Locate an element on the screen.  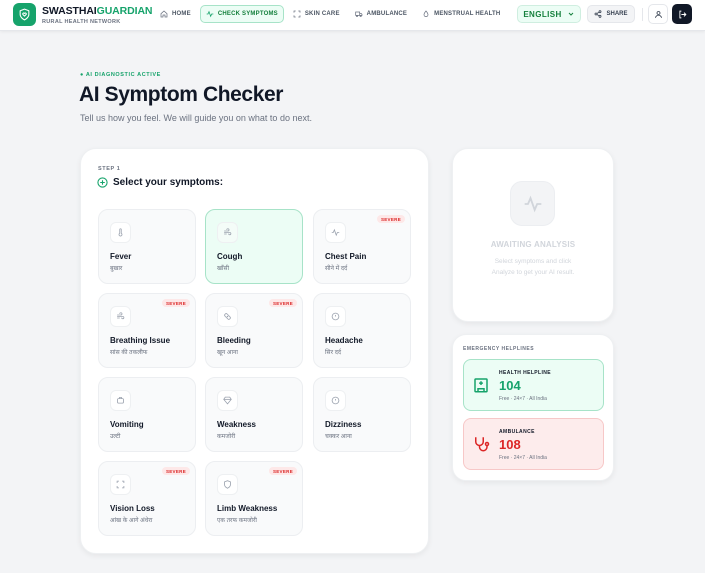
symptom-hindi: सांस की तकलीफ is located at coordinates (129, 353).